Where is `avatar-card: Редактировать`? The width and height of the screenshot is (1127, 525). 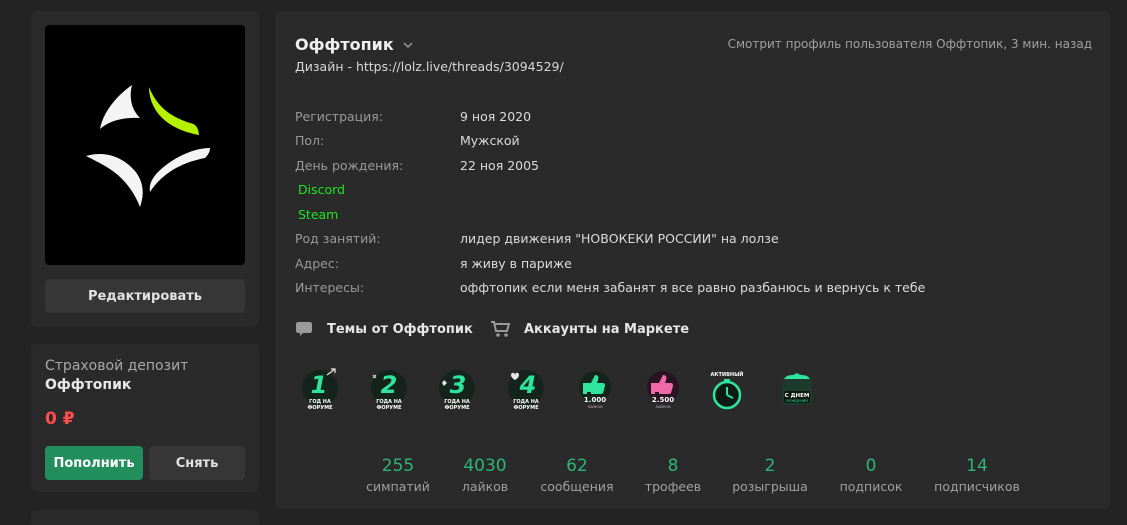 avatar-card: Редактировать is located at coordinates (145, 169).